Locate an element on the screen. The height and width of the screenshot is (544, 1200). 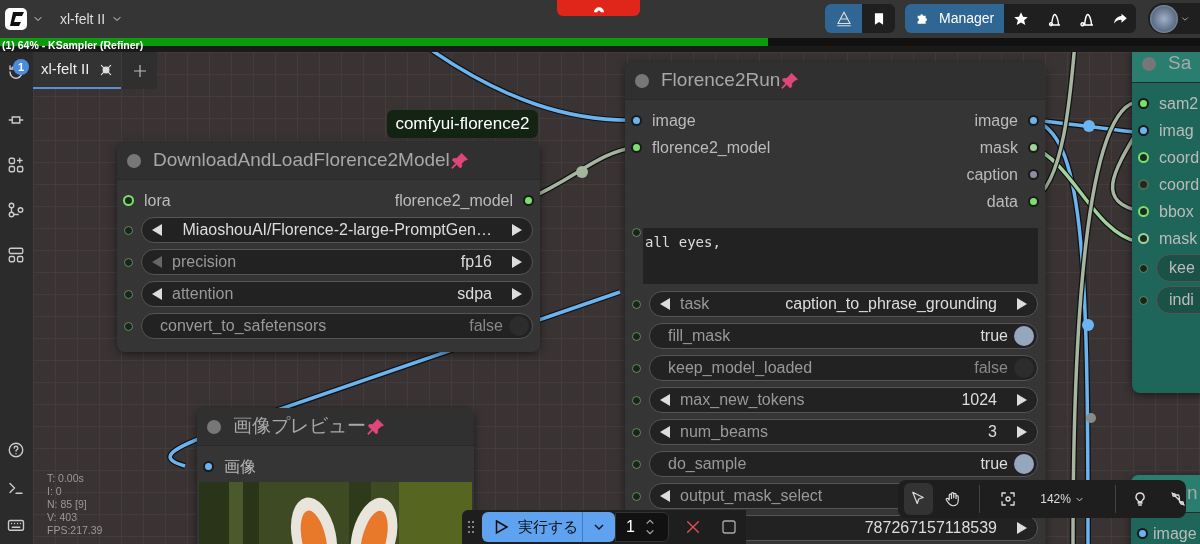
sparkle-grid-icon is located at coordinates (16, 165).